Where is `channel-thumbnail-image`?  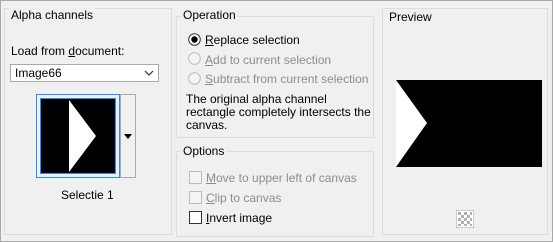
channel-thumbnail-image is located at coordinates (78, 136).